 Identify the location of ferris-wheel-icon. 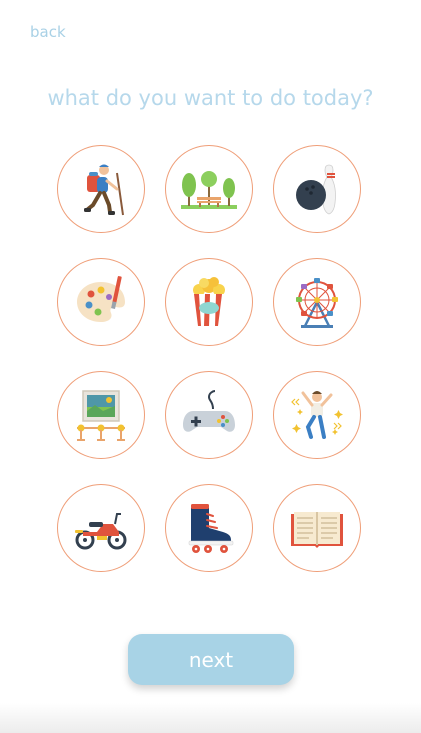
(317, 303).